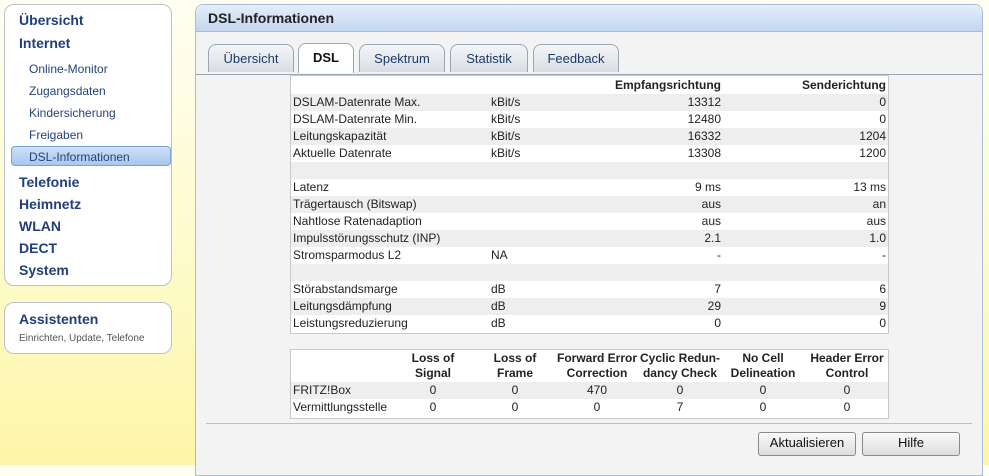 This screenshot has width=989, height=476. I want to click on assistenten-description: Einrichten, Update, Telefone, so click(82, 338).